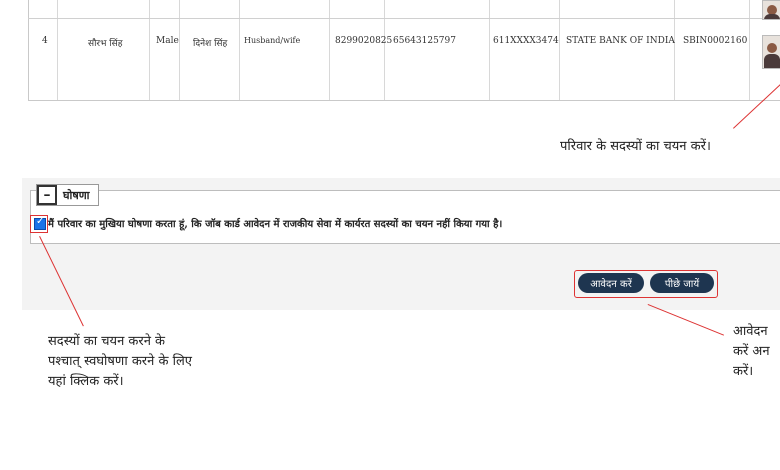 The width and height of the screenshot is (780, 470). I want to click on annotation-line: करें।, so click(743, 371).